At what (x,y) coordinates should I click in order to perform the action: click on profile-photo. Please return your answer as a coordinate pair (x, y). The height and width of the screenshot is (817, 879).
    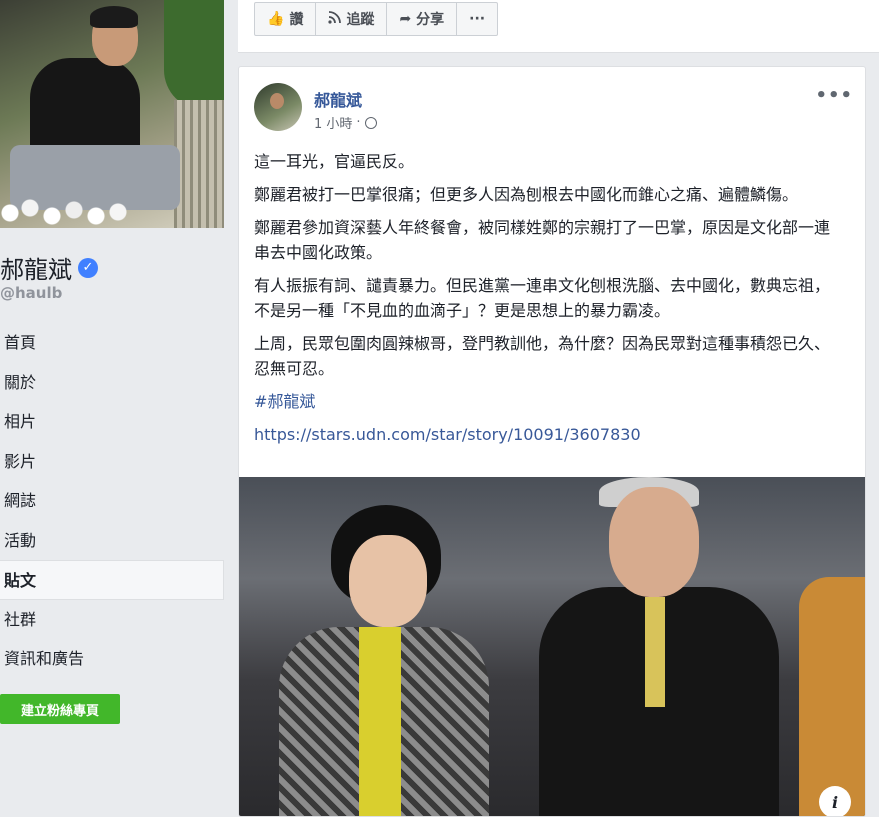
    Looking at the image, I should click on (112, 114).